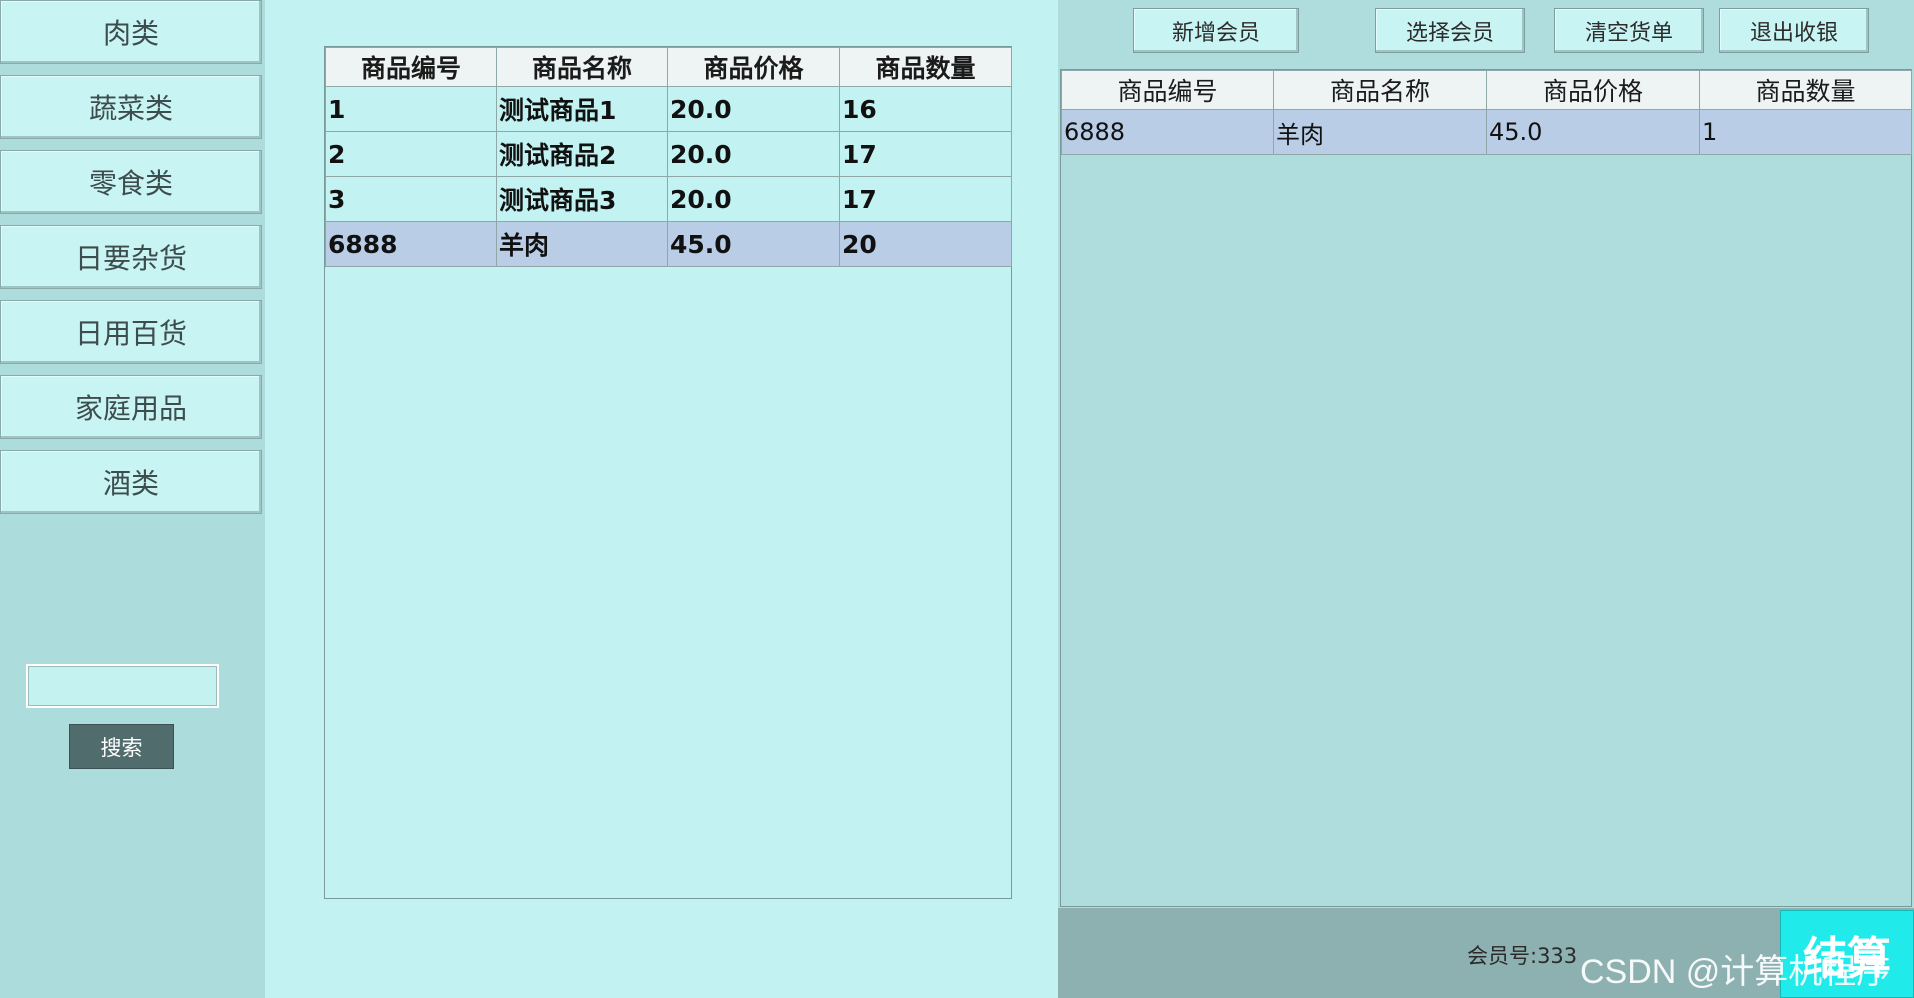 The width and height of the screenshot is (1914, 998). What do you see at coordinates (1522, 956) in the screenshot?
I see `member-number-label: 会员号:333` at bounding box center [1522, 956].